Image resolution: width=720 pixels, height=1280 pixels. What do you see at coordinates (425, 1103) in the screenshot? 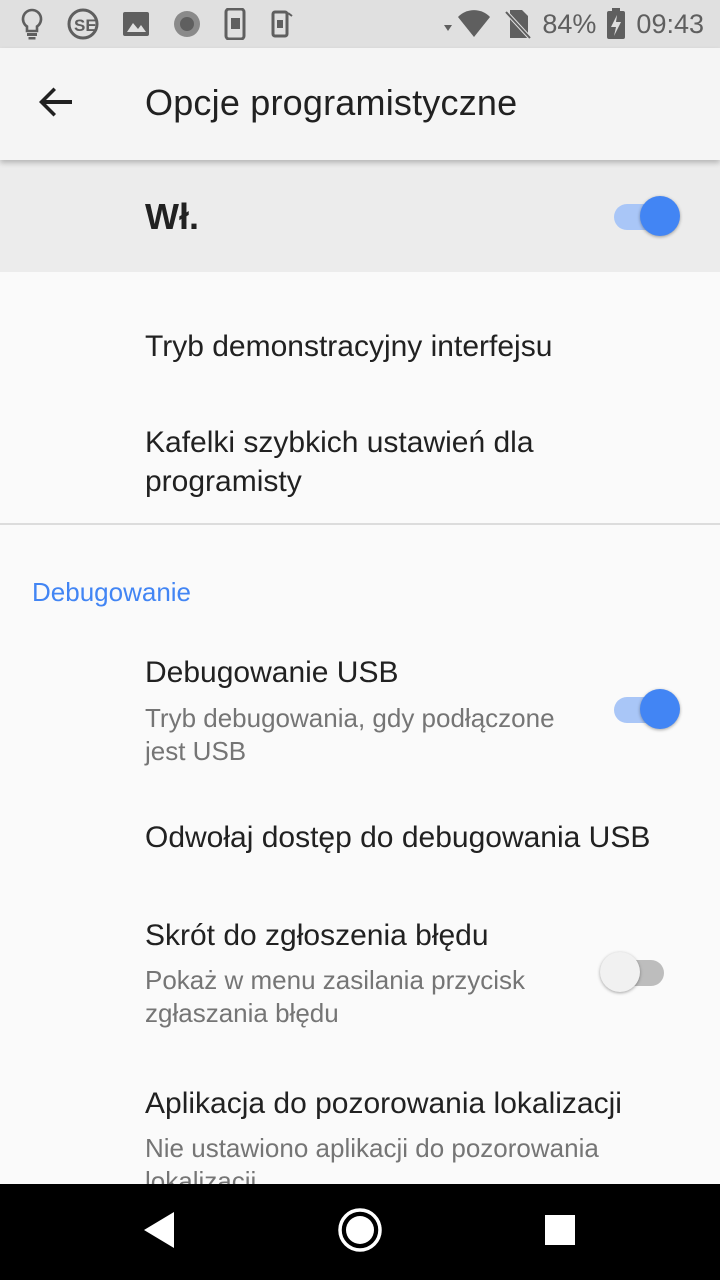
I see `pref-mock-location-title: Aplikacja do pozorowania lokalizacji` at bounding box center [425, 1103].